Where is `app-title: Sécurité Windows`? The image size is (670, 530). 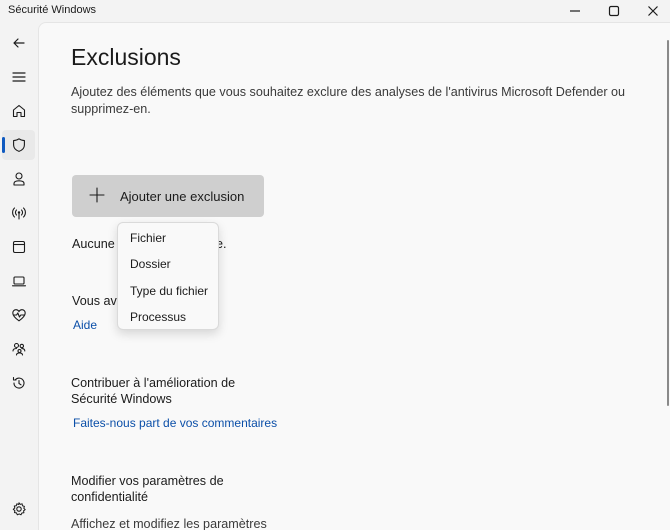
app-title: Sécurité Windows is located at coordinates (52, 10).